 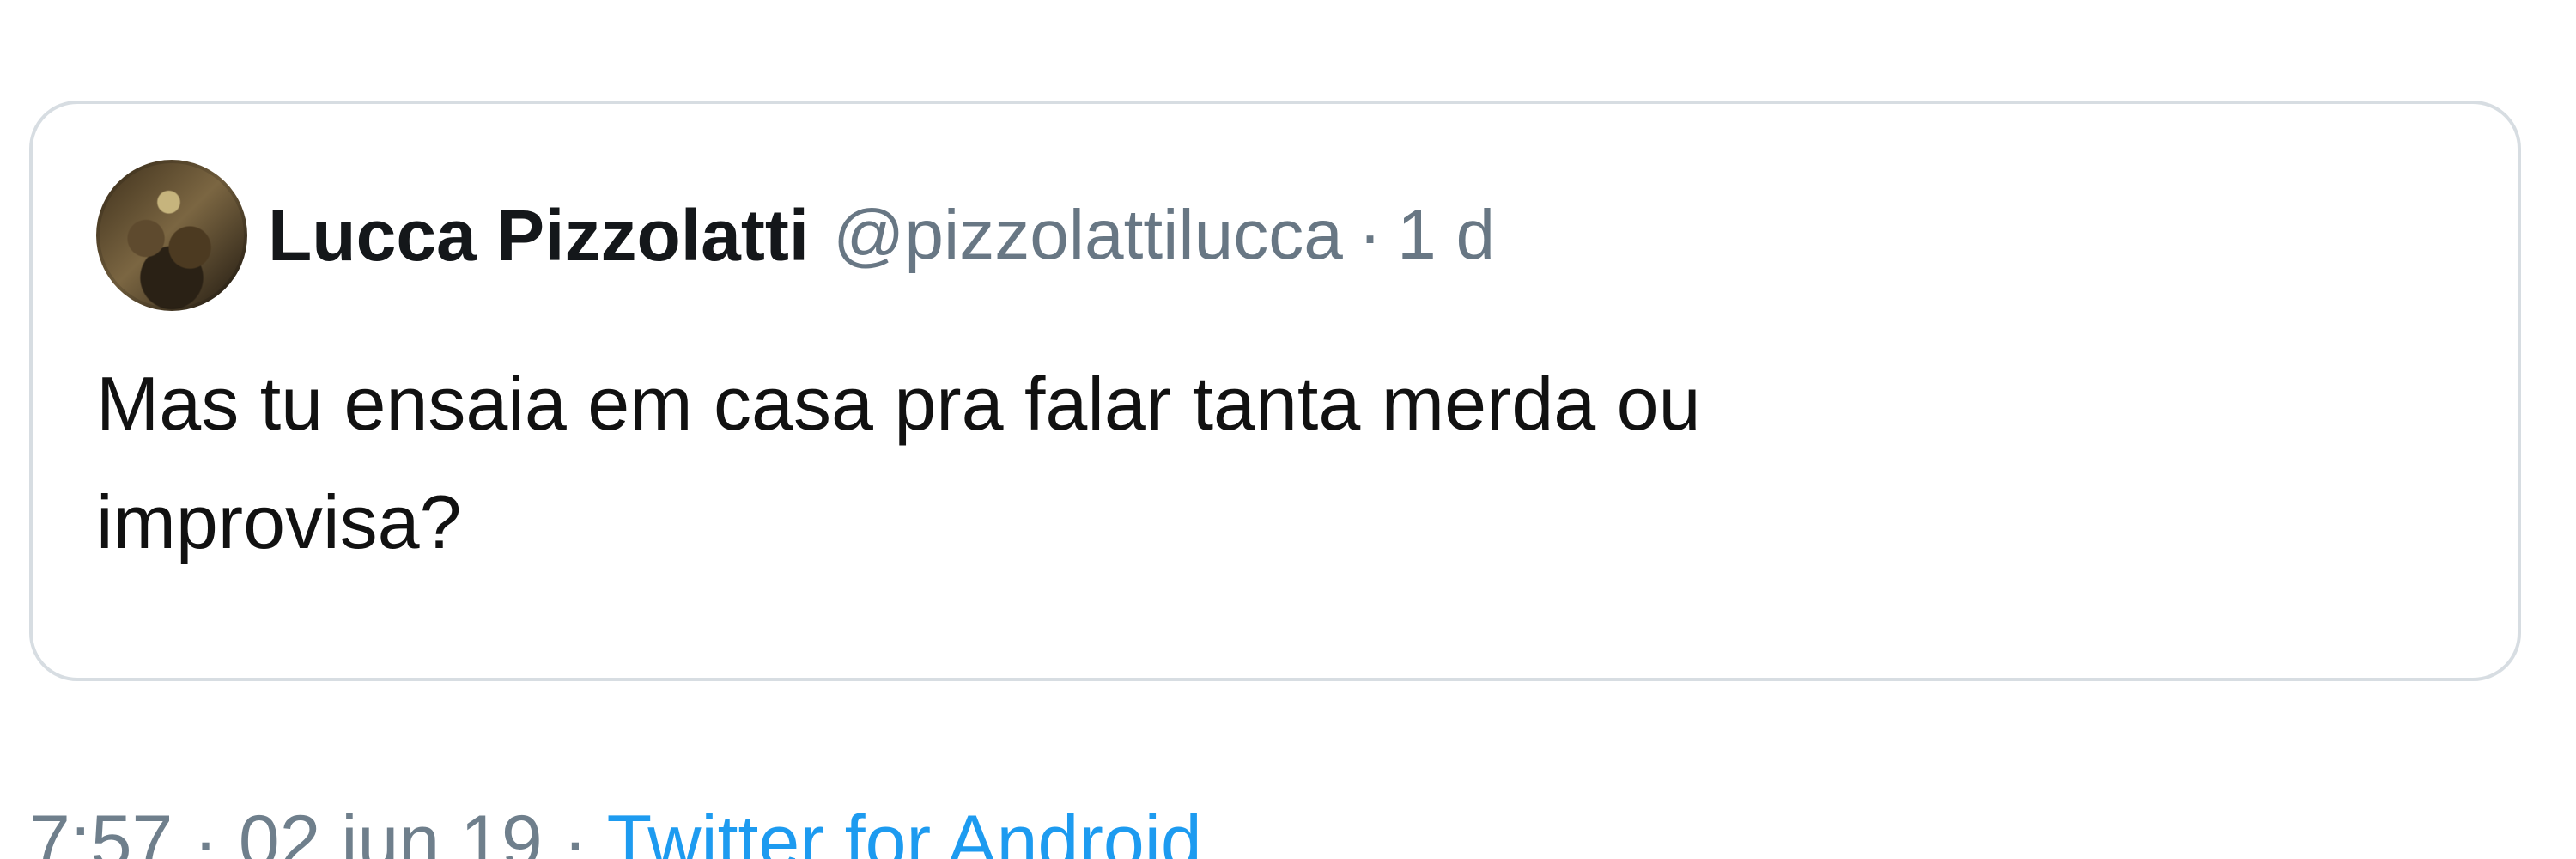 What do you see at coordinates (101, 830) in the screenshot?
I see `tweet-time: 7:57` at bounding box center [101, 830].